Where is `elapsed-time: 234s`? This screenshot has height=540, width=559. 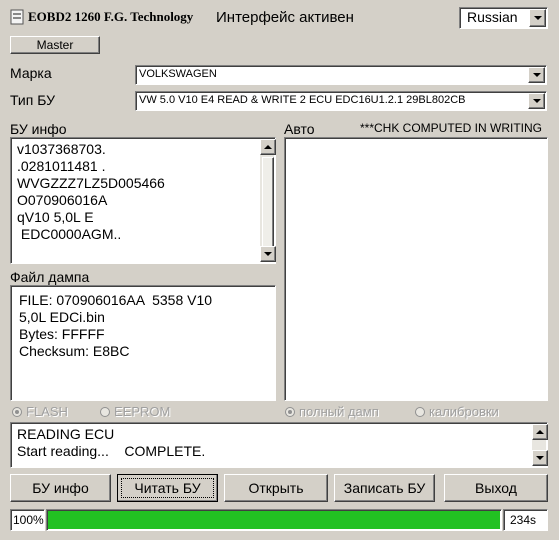
elapsed-time: 234s is located at coordinates (525, 520).